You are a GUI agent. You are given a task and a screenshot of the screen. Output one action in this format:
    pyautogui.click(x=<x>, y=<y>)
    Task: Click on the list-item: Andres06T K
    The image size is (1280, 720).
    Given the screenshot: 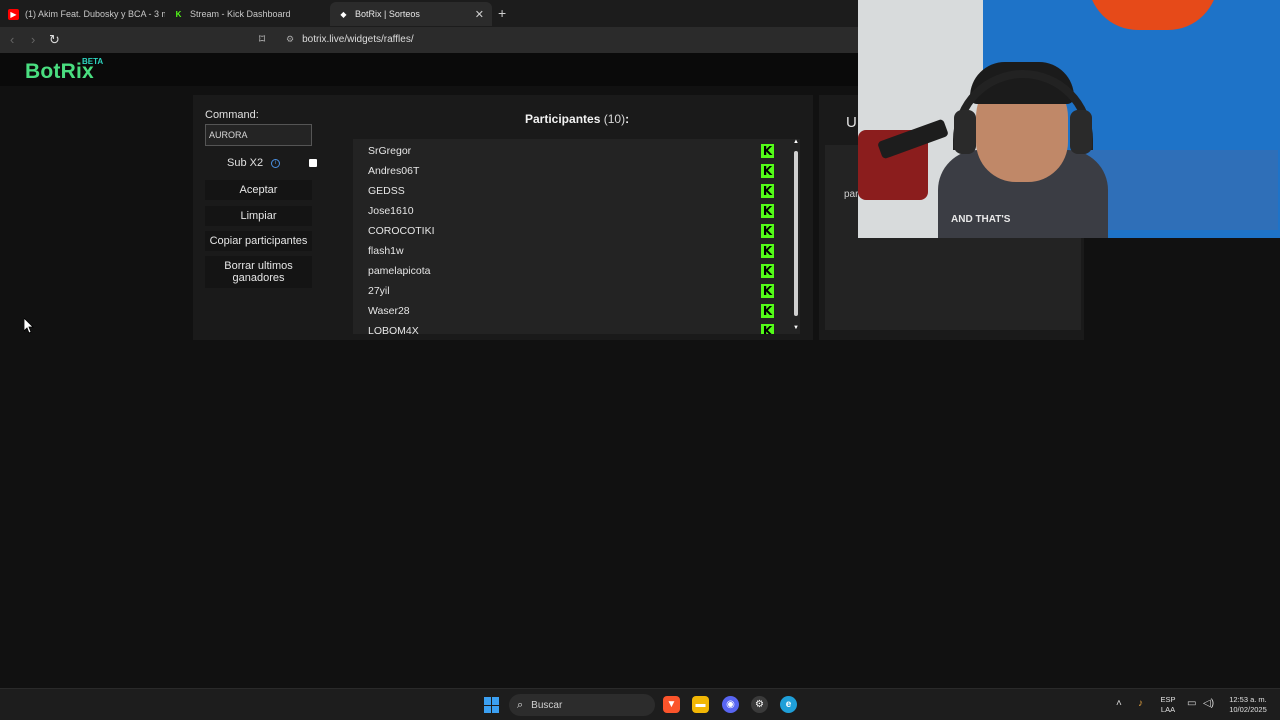 What is the action you would take?
    pyautogui.click(x=570, y=171)
    